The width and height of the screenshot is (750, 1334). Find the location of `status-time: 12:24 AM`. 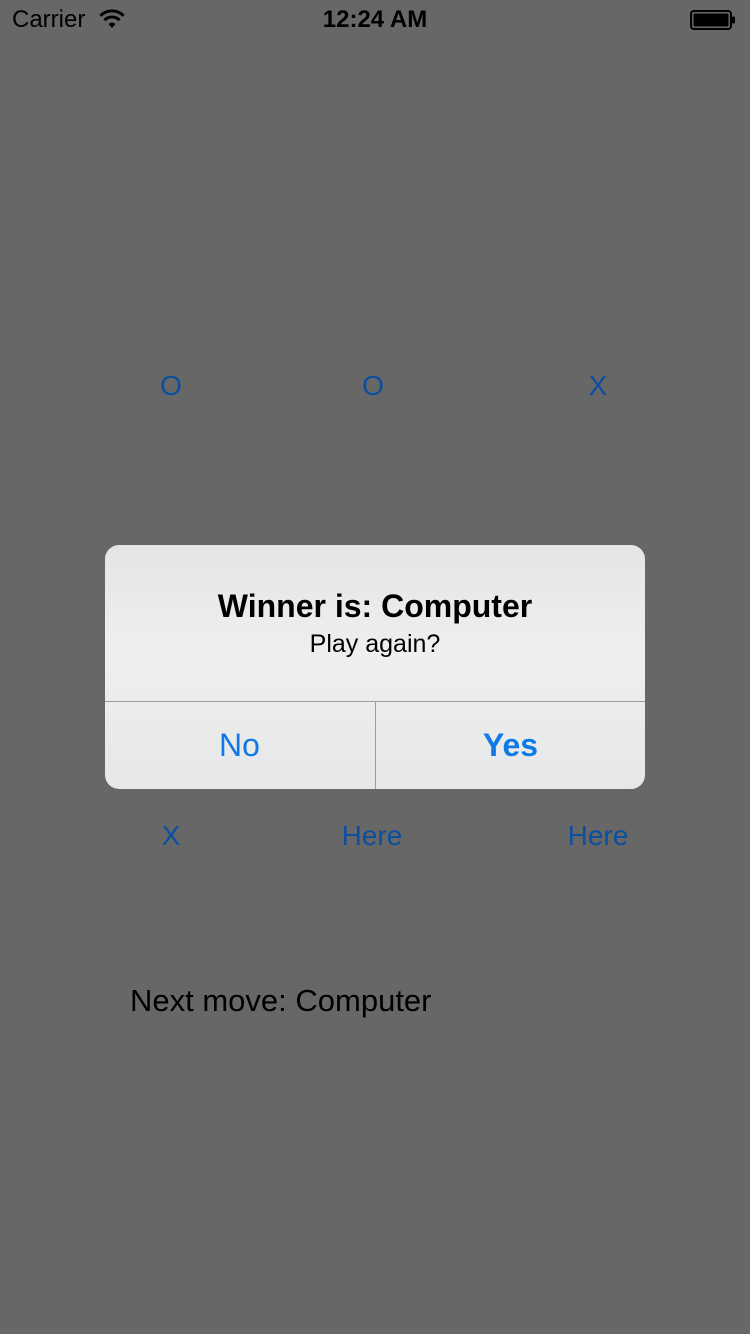

status-time: 12:24 AM is located at coordinates (375, 19).